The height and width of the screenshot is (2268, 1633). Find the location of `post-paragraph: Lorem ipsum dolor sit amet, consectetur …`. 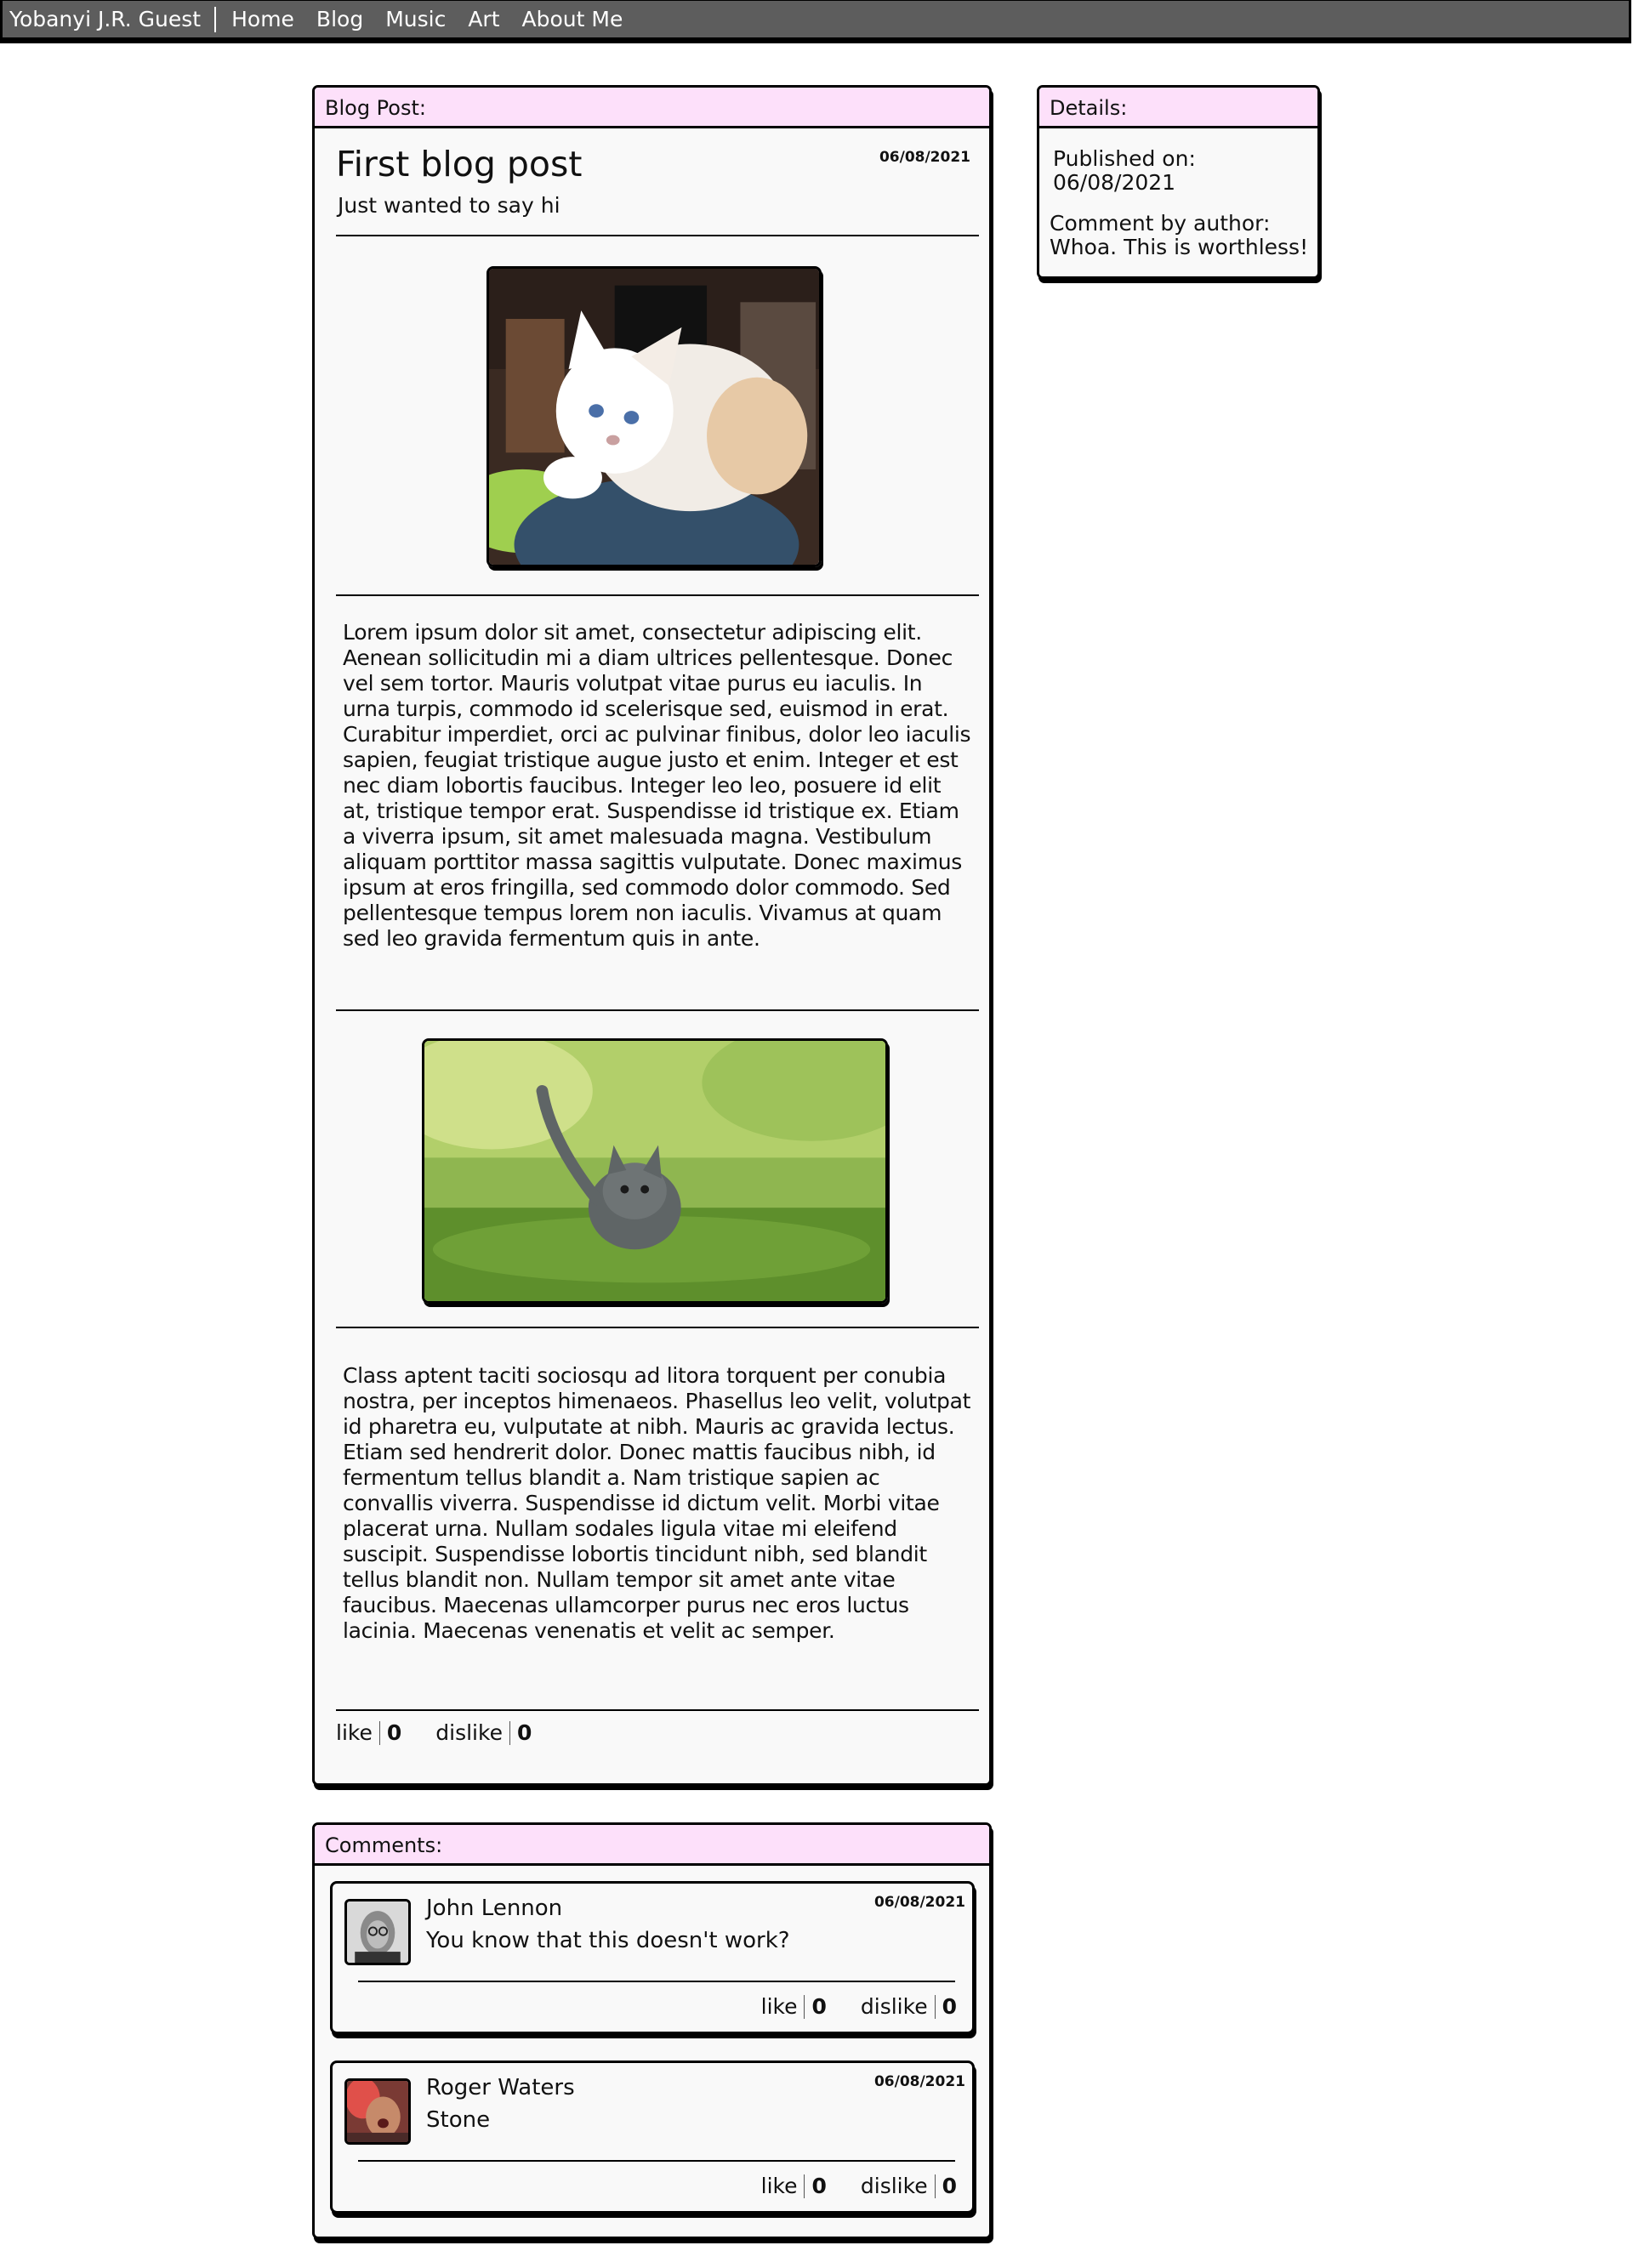

post-paragraph: Lorem ipsum dolor sit amet, consectetur … is located at coordinates (657, 785).